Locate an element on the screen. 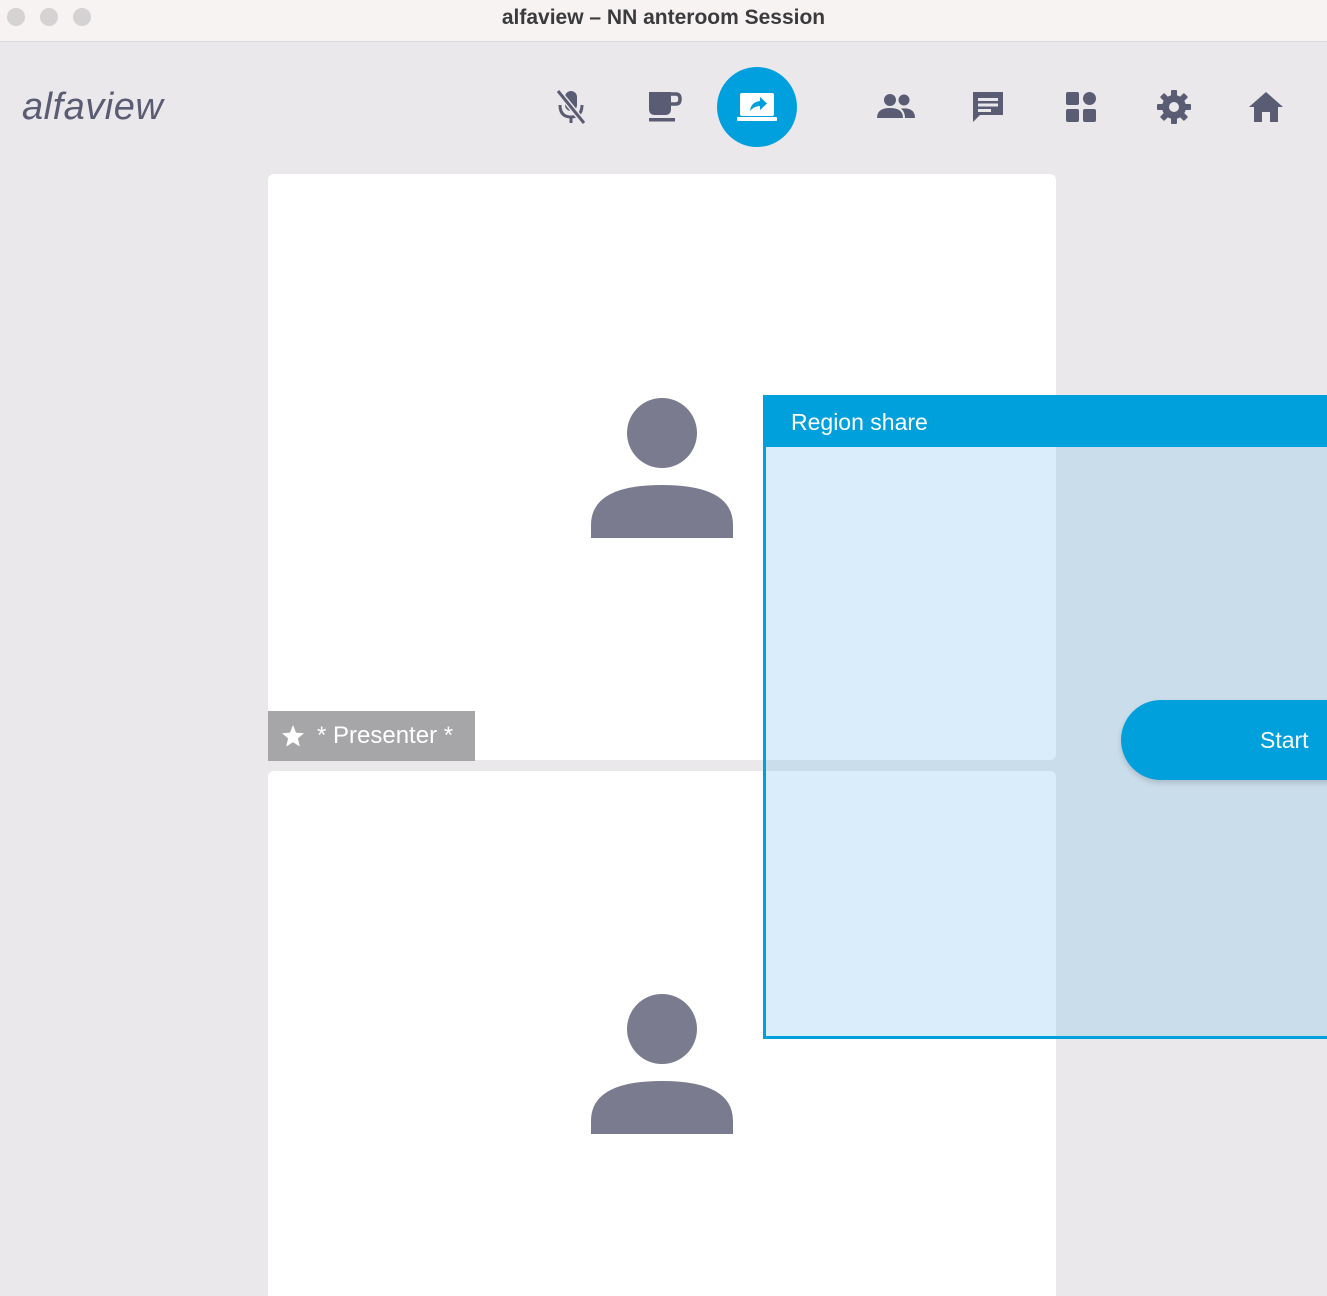 The width and height of the screenshot is (1327, 1296). chat-icon is located at coordinates (988, 107).